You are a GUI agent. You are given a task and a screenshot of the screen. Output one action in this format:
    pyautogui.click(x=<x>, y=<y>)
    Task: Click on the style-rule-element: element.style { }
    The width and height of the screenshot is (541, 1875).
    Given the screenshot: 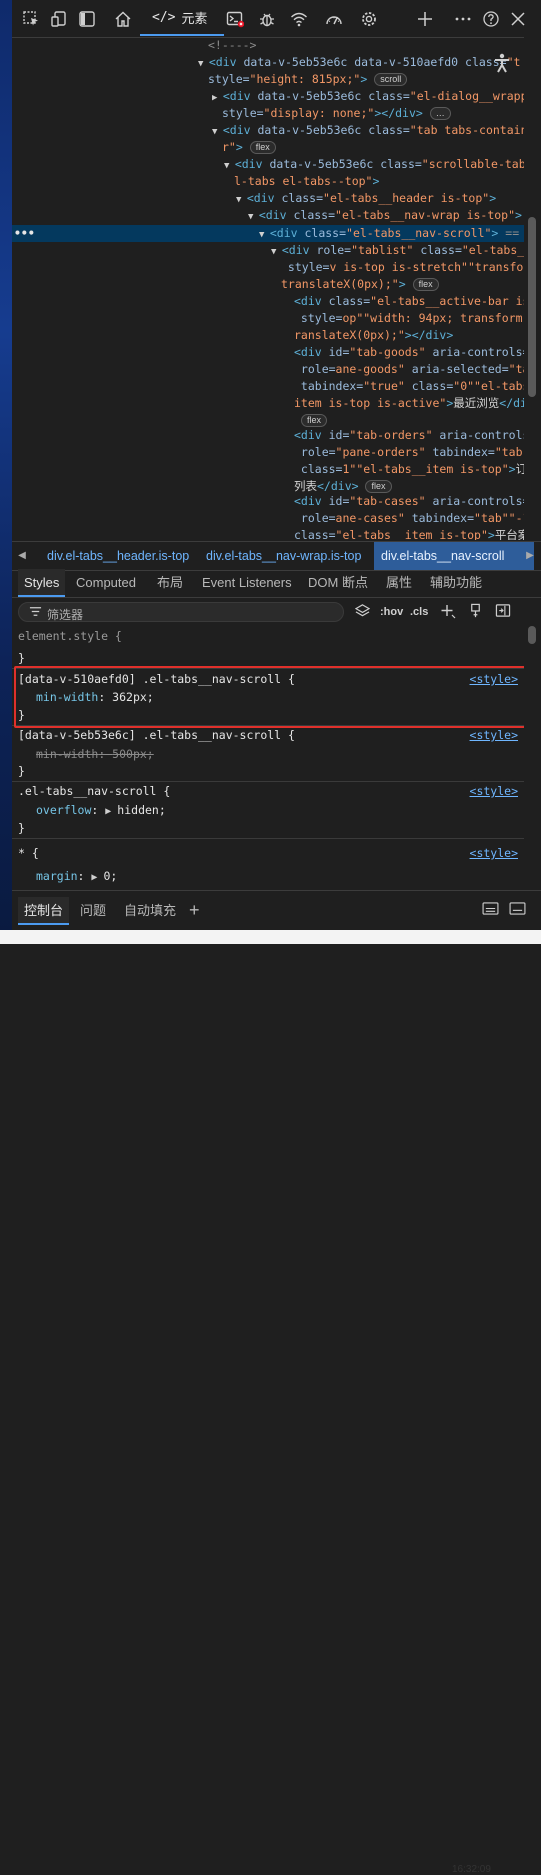 What is the action you would take?
    pyautogui.click(x=268, y=647)
    